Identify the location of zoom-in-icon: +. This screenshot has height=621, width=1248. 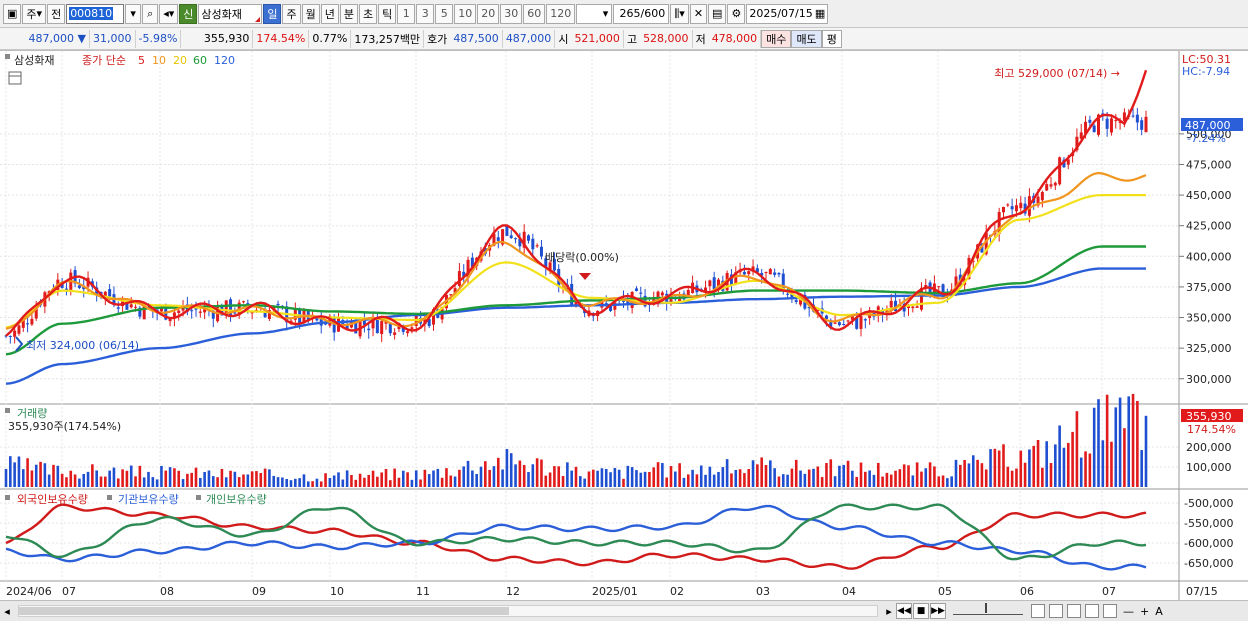
(1144, 611).